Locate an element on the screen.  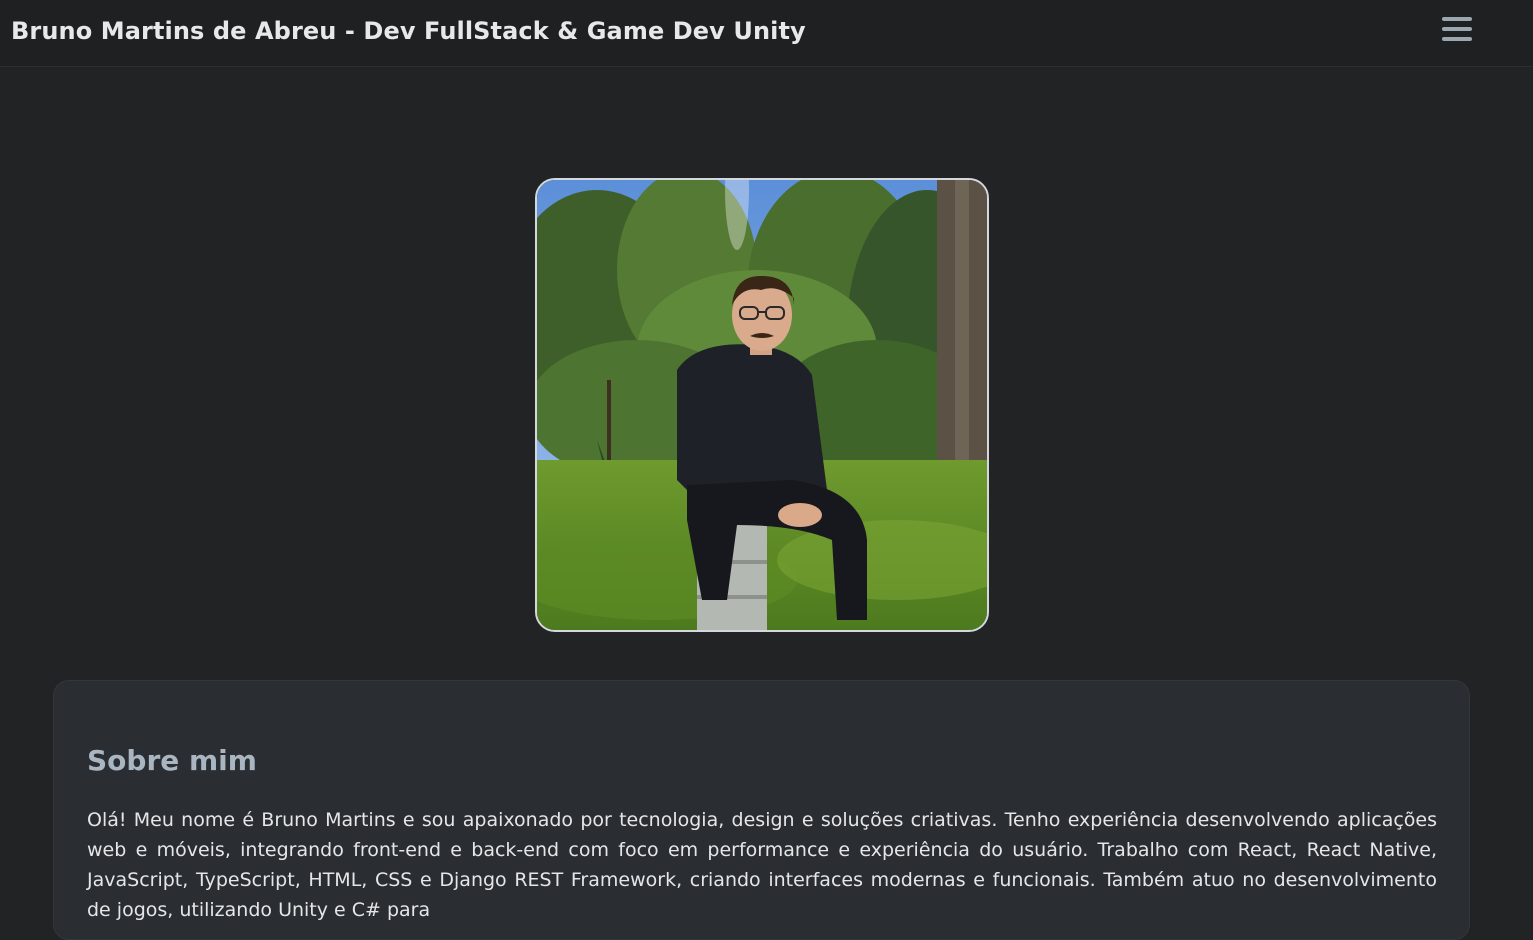
hamburger-menu-icon is located at coordinates (1457, 31).